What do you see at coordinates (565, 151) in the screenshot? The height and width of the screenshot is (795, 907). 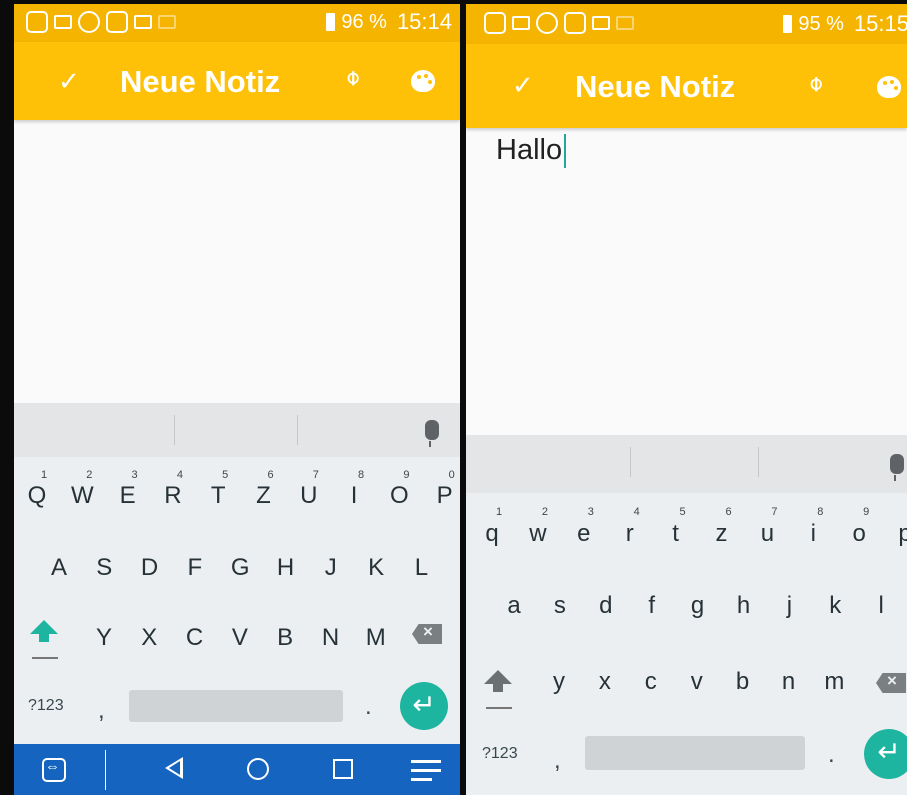 I see `text-cursor` at bounding box center [565, 151].